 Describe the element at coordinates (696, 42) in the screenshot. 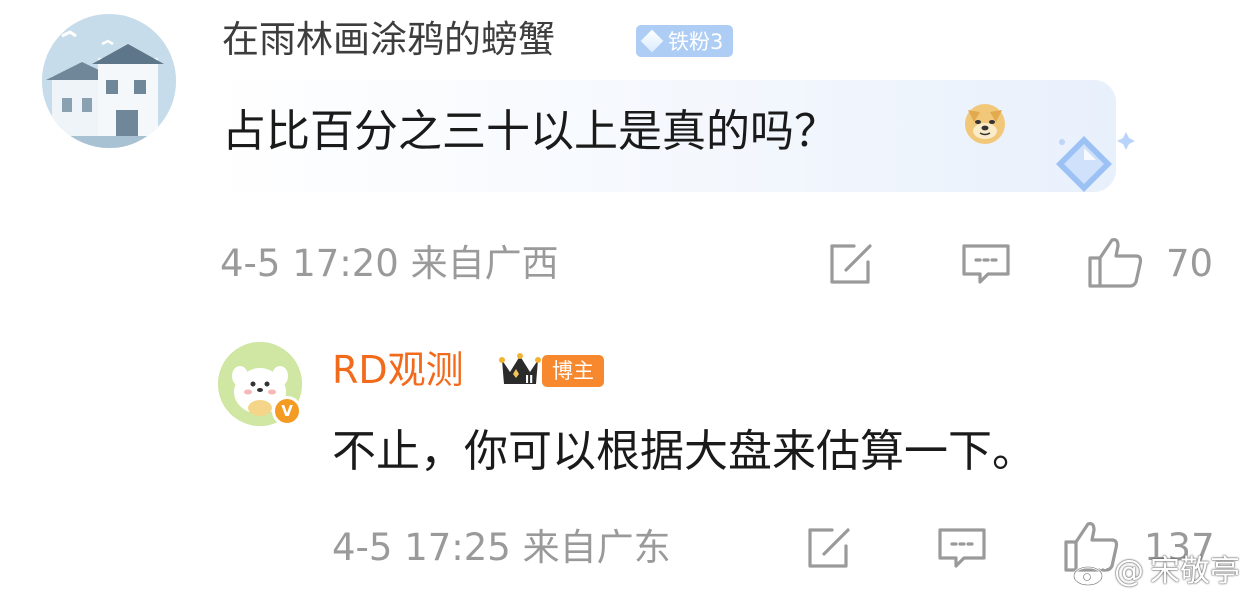

I see `fan-badge-label: 铁粉3` at that location.